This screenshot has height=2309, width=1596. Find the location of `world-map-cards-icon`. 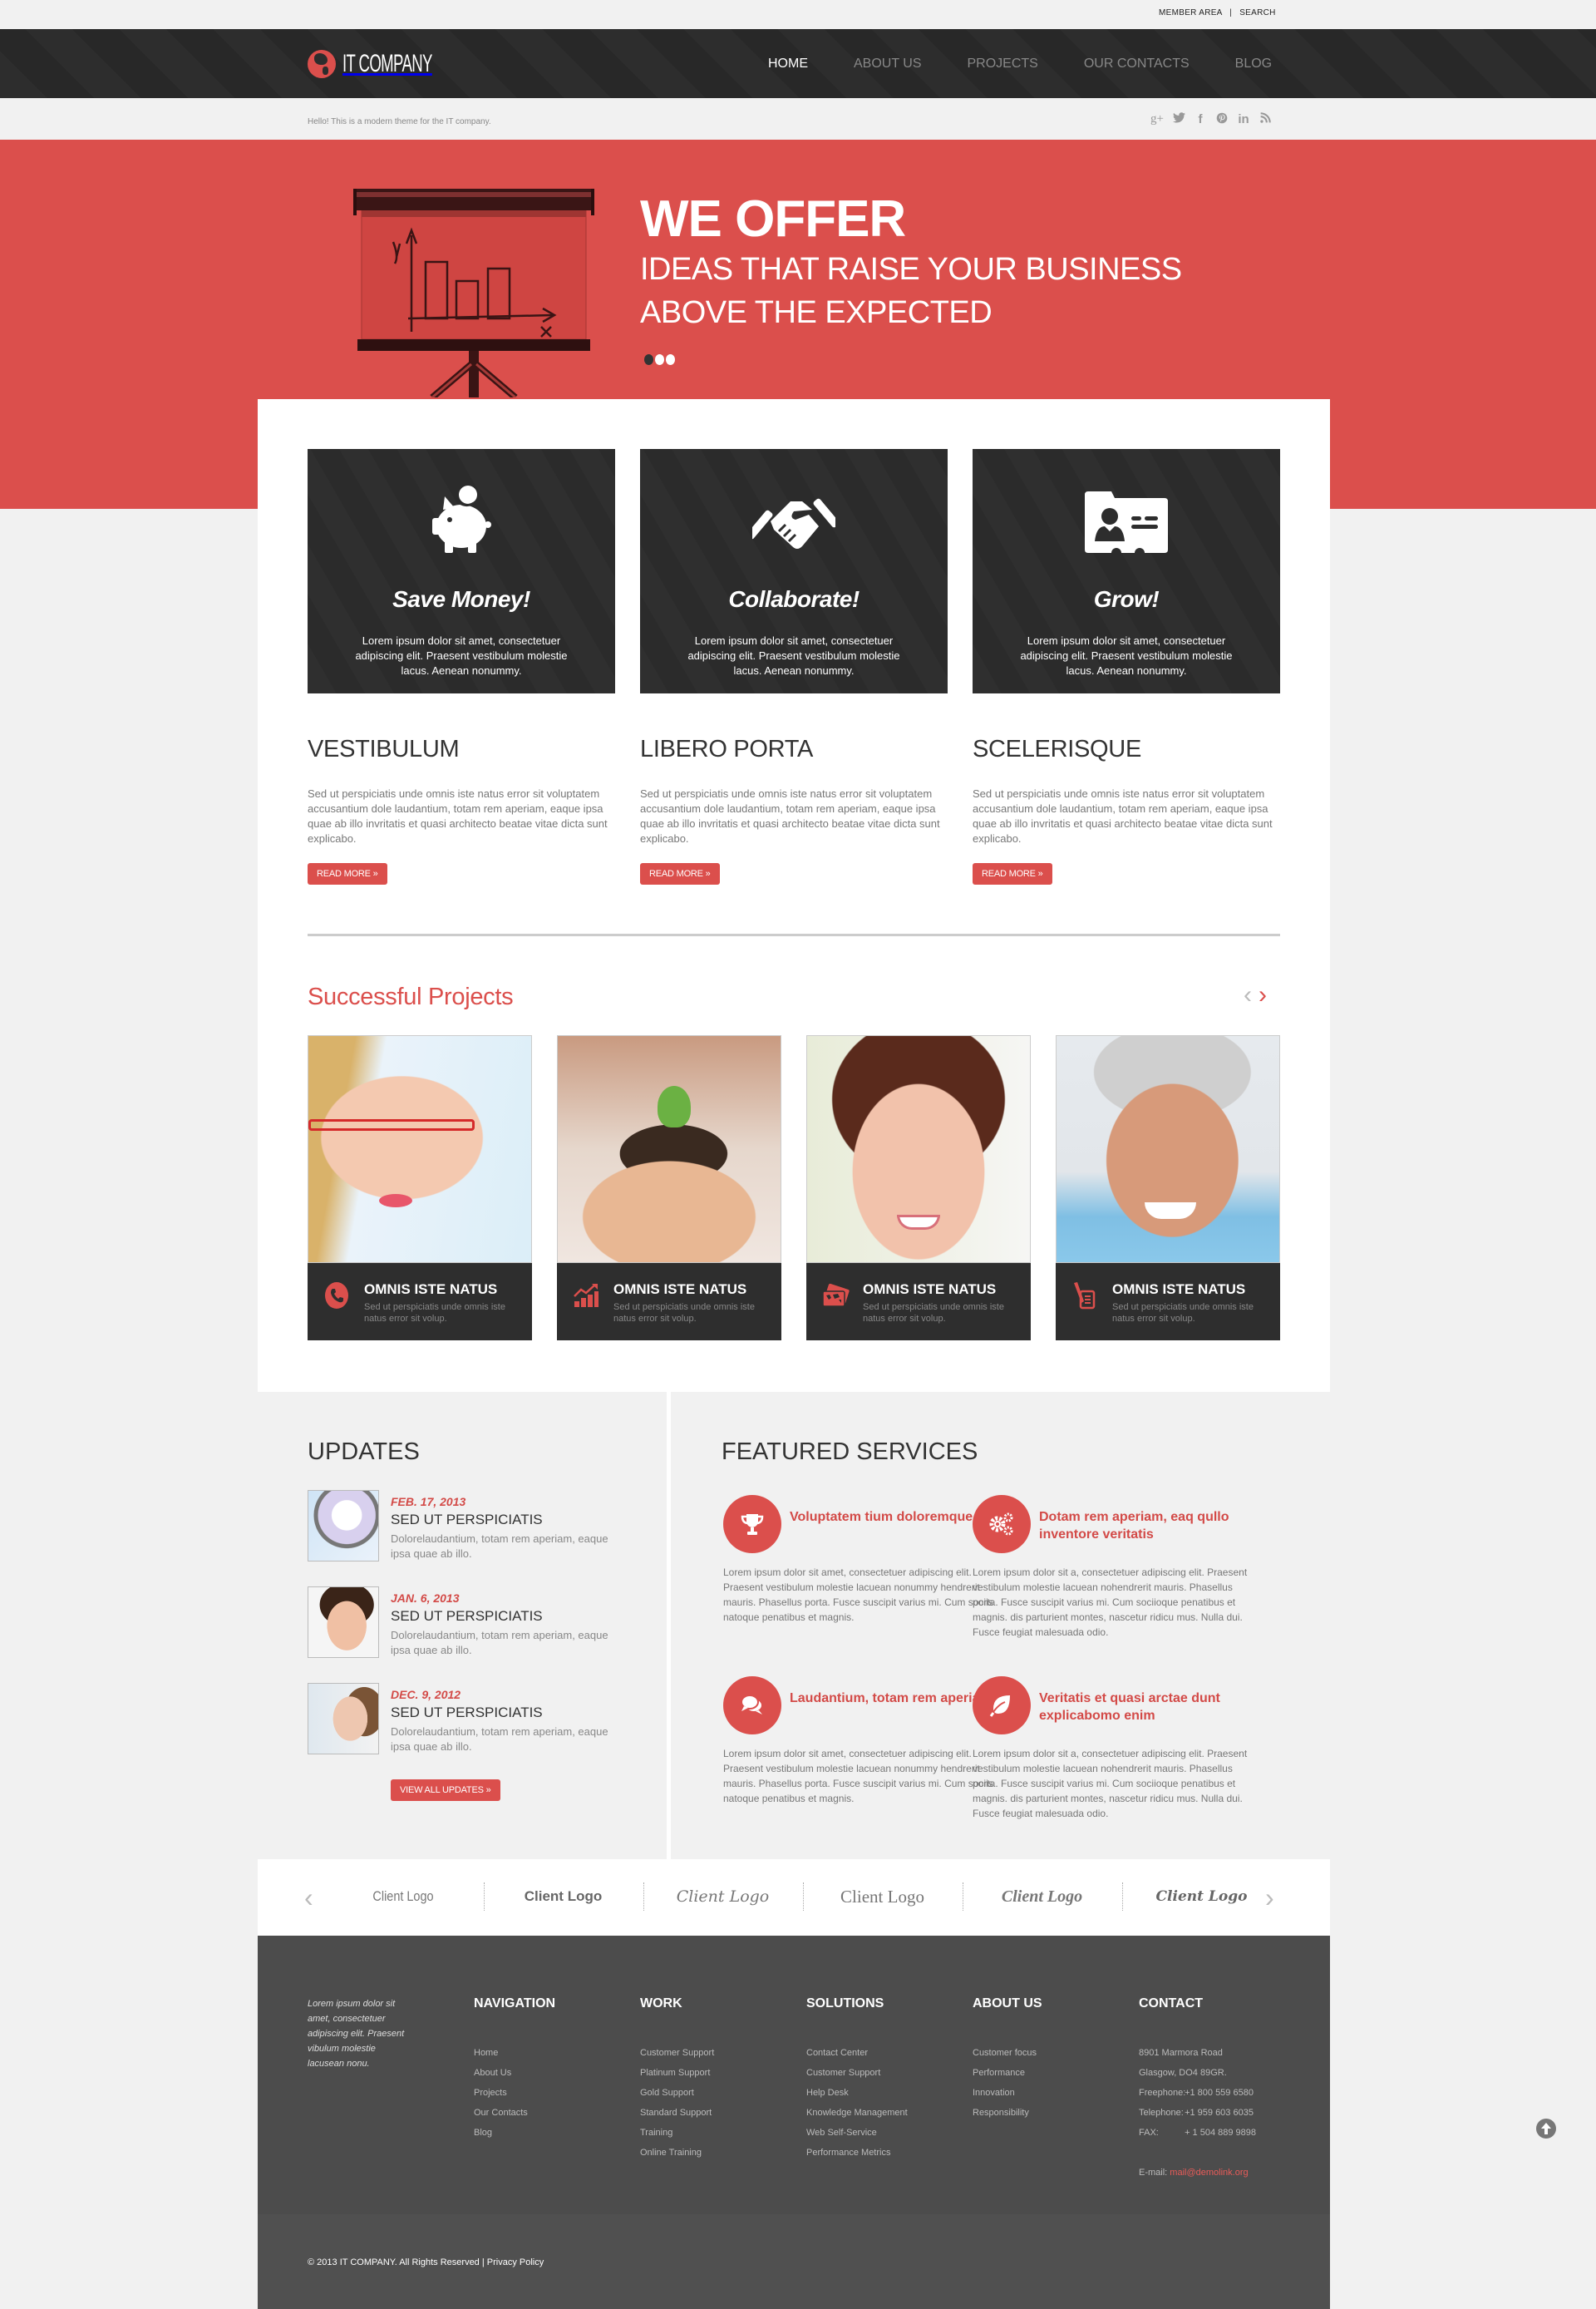

world-map-cards-icon is located at coordinates (836, 1295).